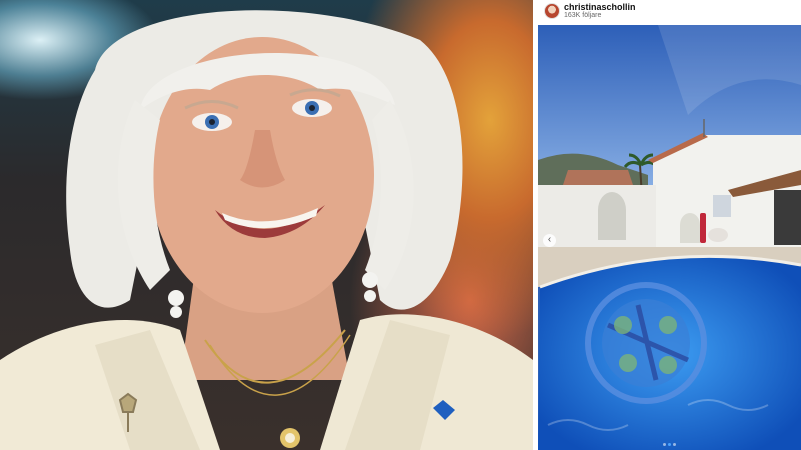 The image size is (801, 450). I want to click on carousel-dots, so click(669, 444).